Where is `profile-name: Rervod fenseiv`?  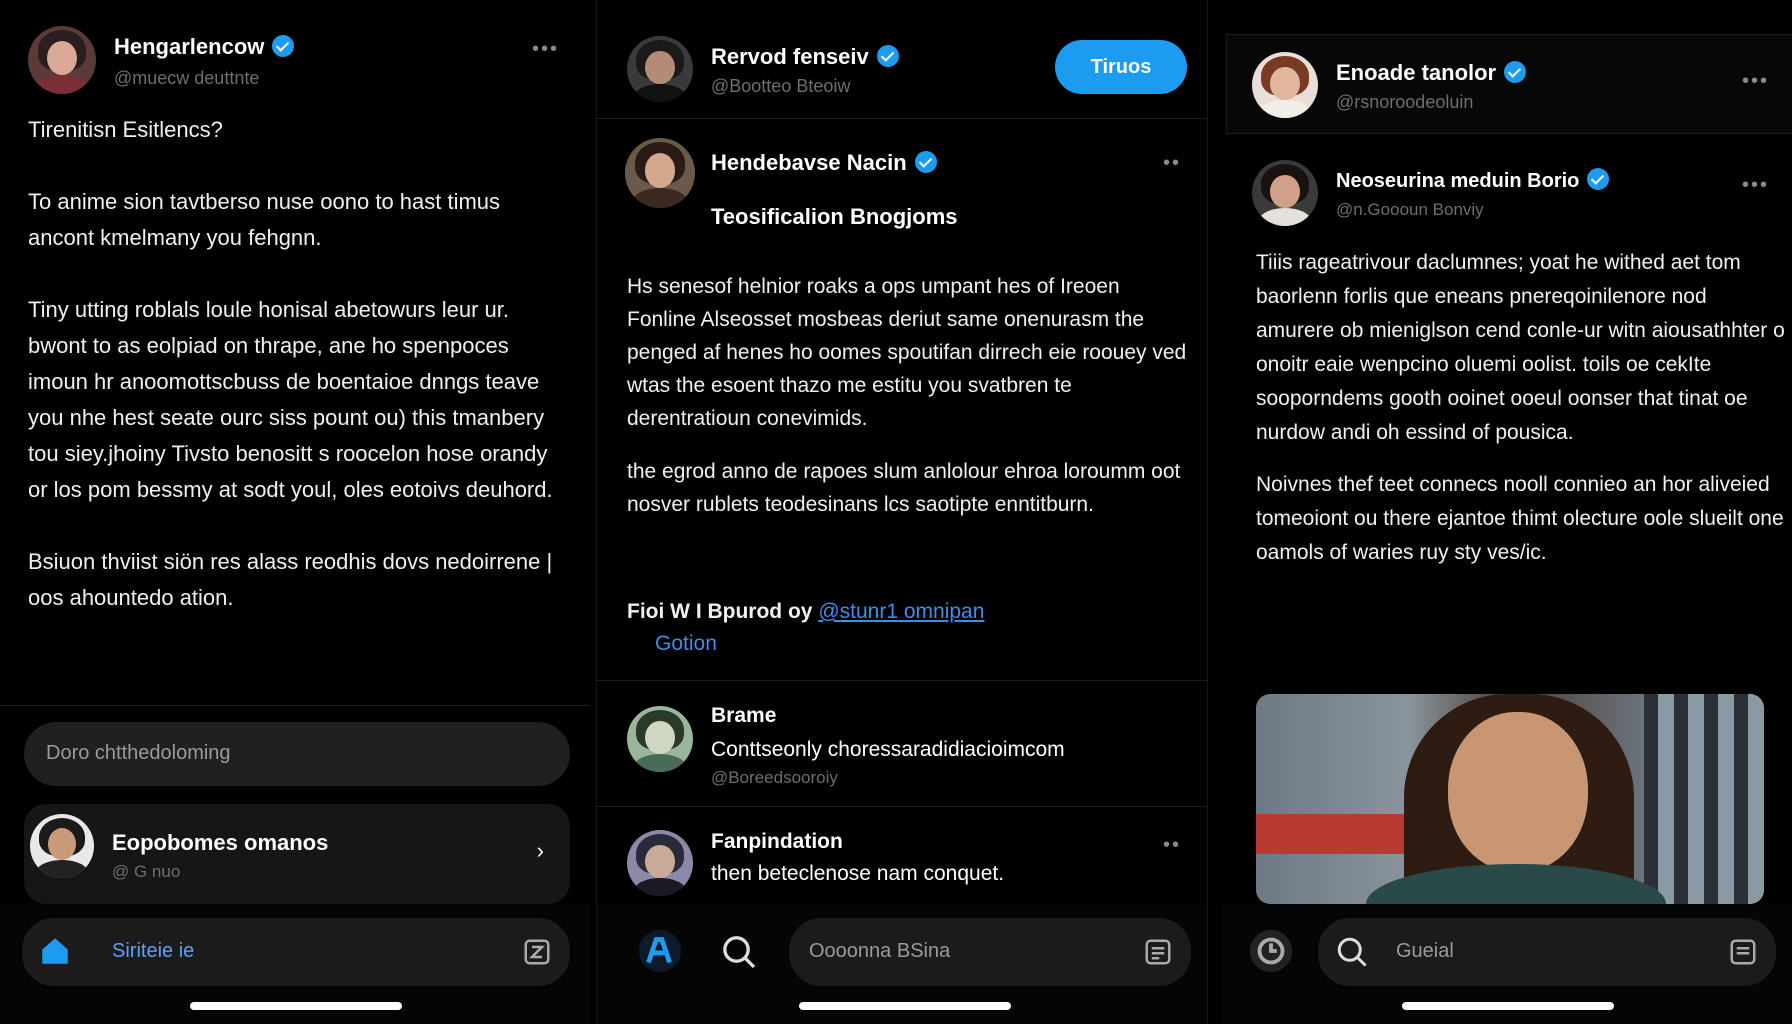 profile-name: Rervod fenseiv is located at coordinates (805, 57).